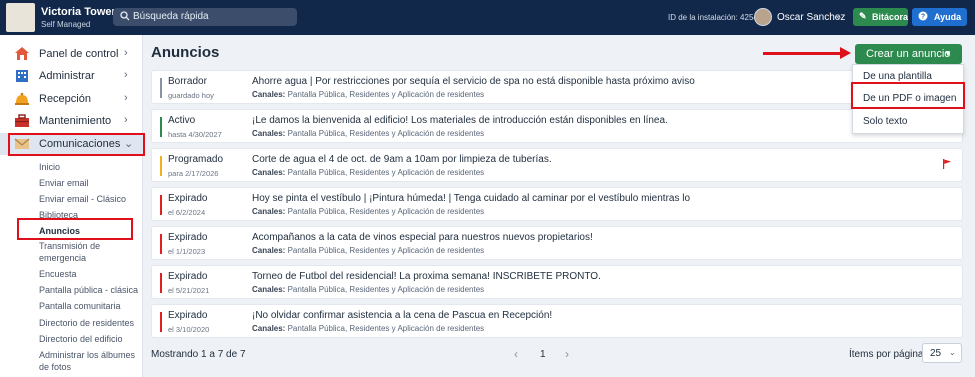 This screenshot has width=975, height=377. I want to click on sidebar-item-panel: Panel de control ›, so click(71, 54).